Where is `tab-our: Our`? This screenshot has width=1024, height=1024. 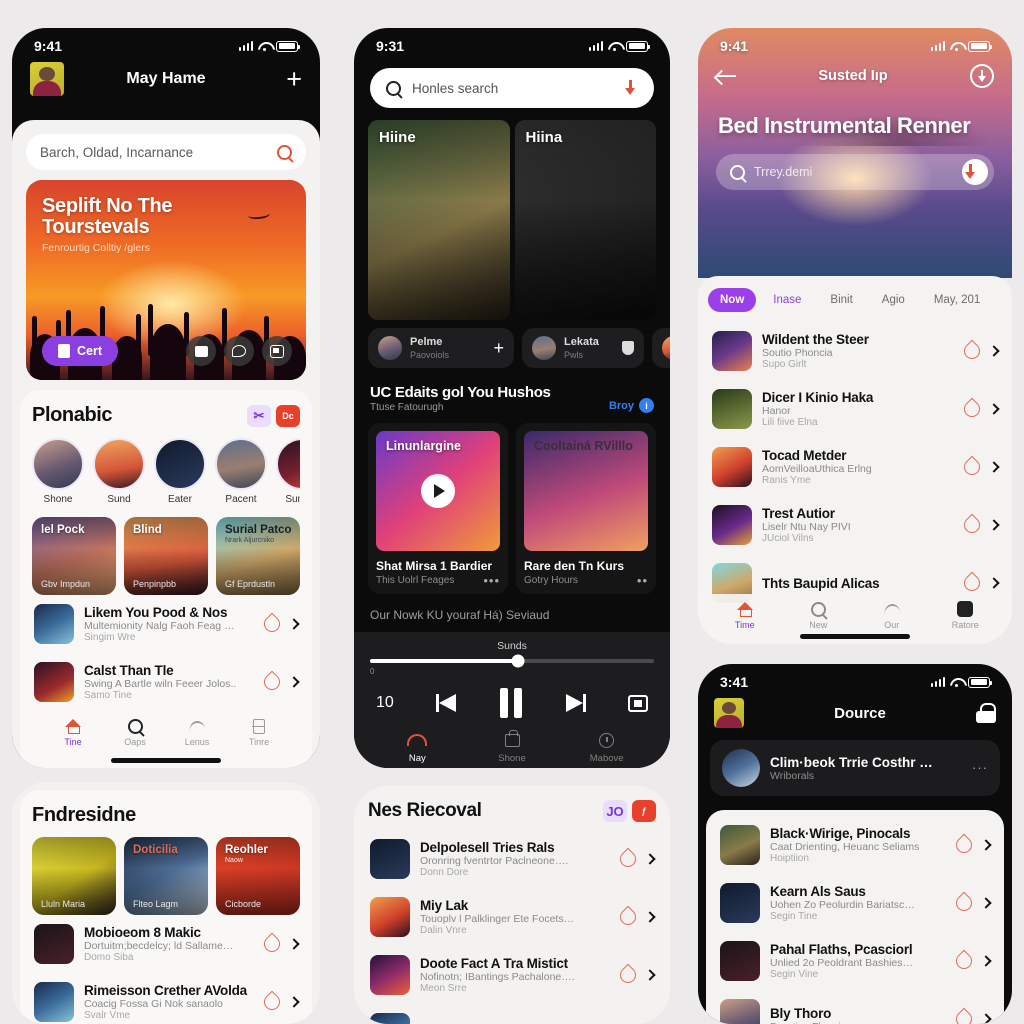 tab-our: Our is located at coordinates (892, 615).